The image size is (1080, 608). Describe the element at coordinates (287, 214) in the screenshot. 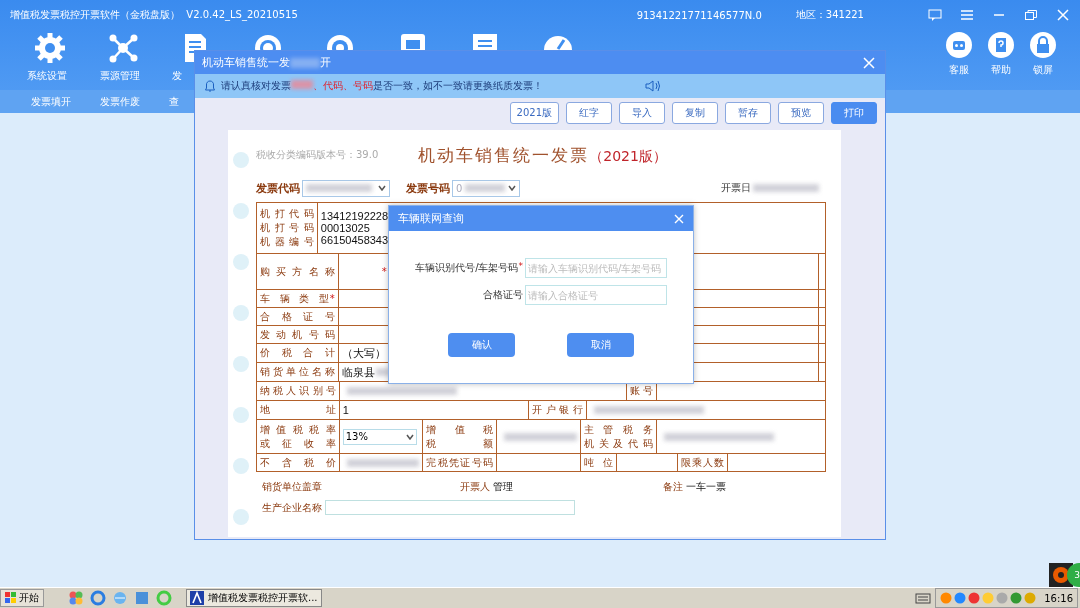

I see `field-label: 机打代码` at that location.